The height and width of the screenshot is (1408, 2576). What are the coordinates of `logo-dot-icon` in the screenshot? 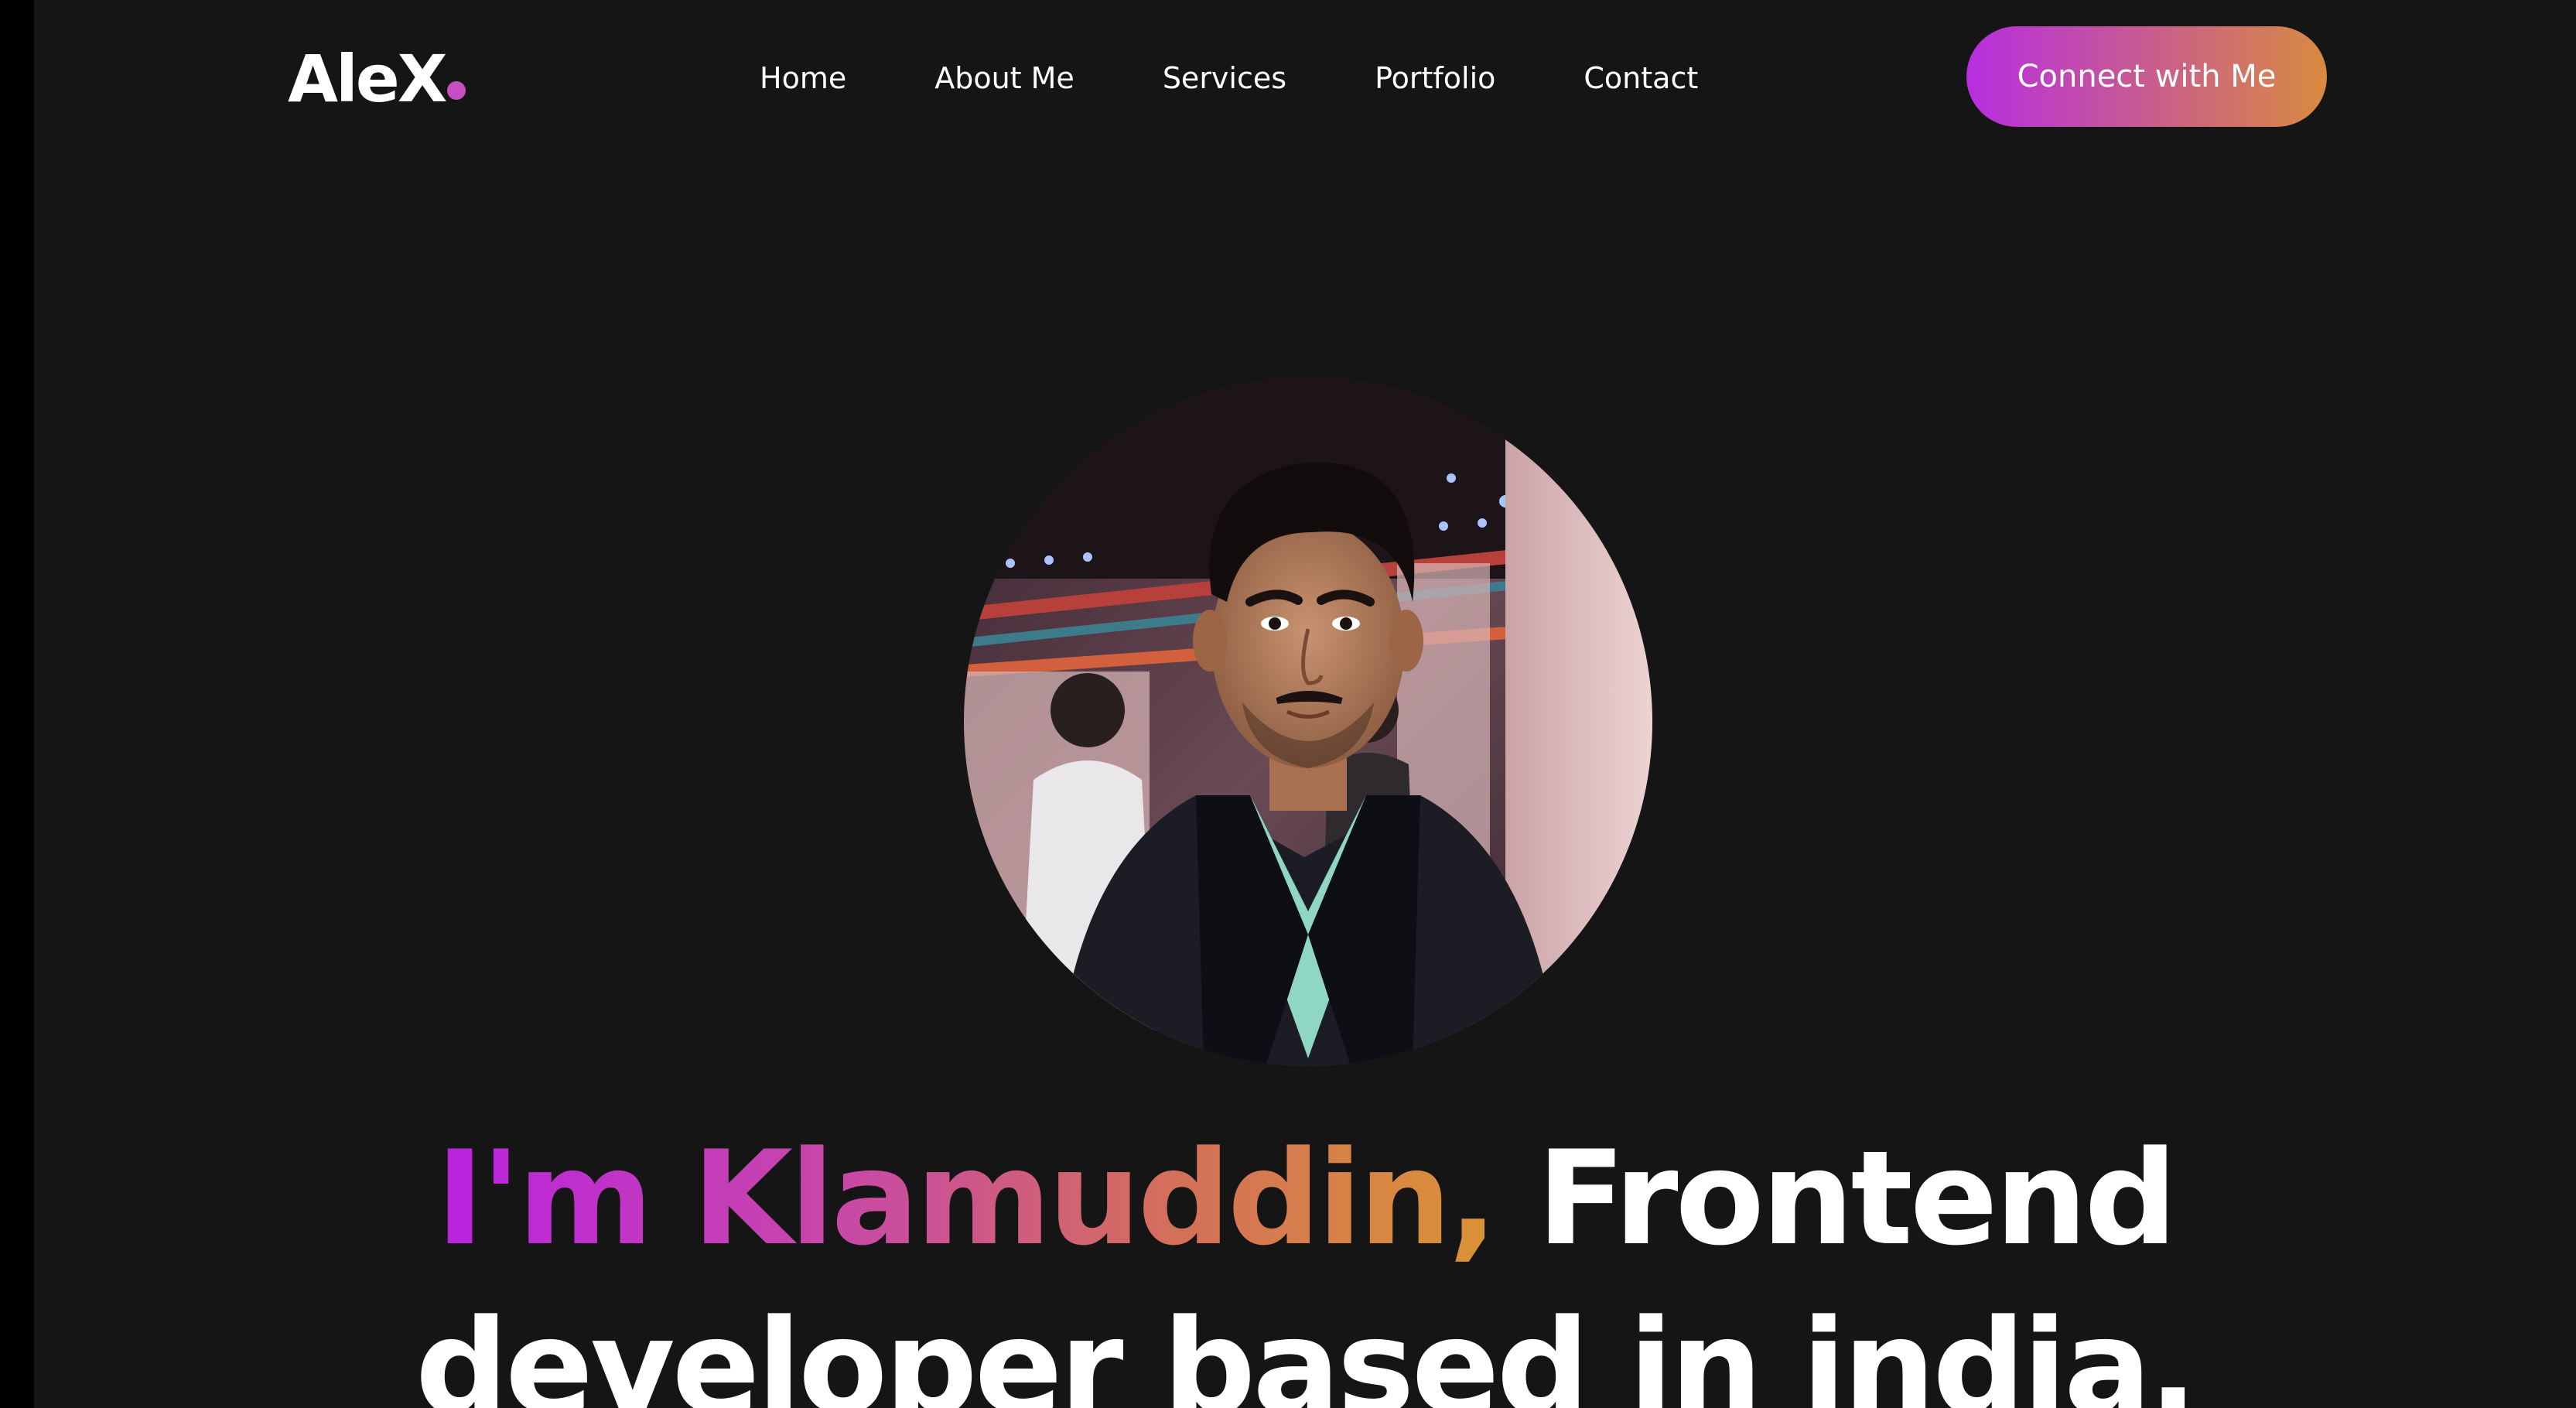 It's located at (456, 90).